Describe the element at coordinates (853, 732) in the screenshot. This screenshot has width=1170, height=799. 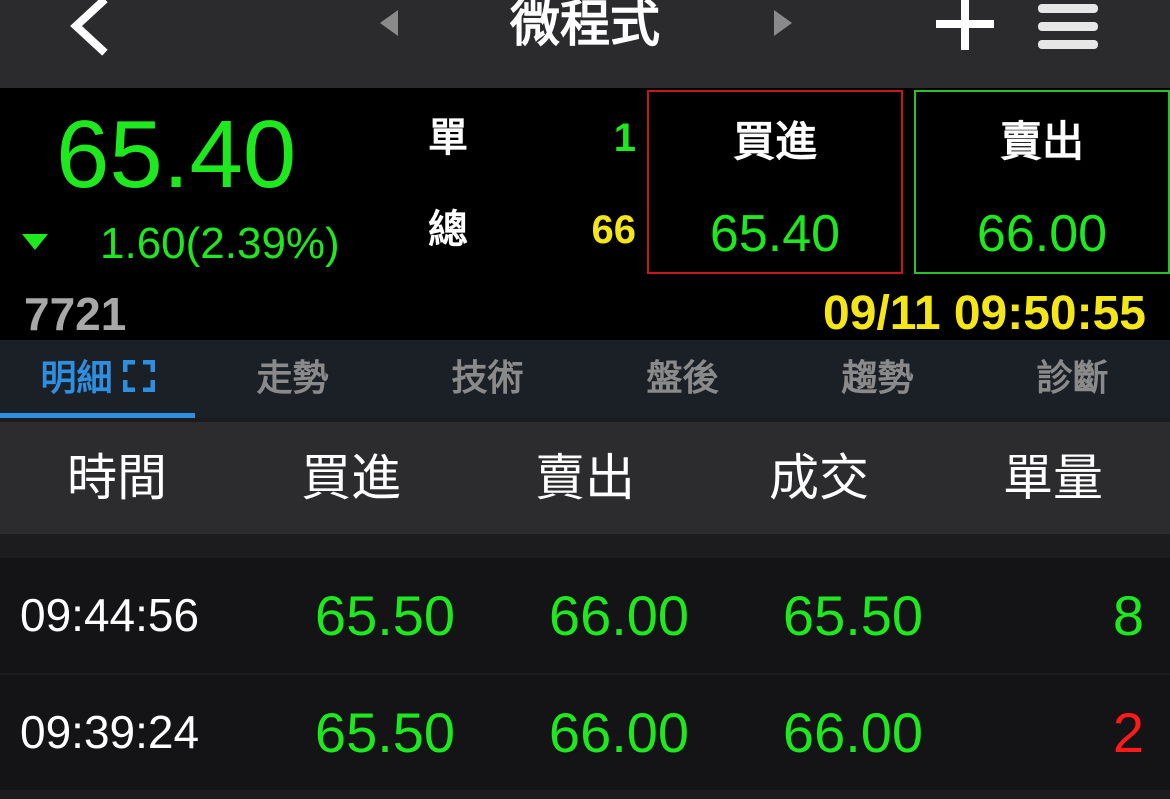
I see `cell-trade: 66.00` at that location.